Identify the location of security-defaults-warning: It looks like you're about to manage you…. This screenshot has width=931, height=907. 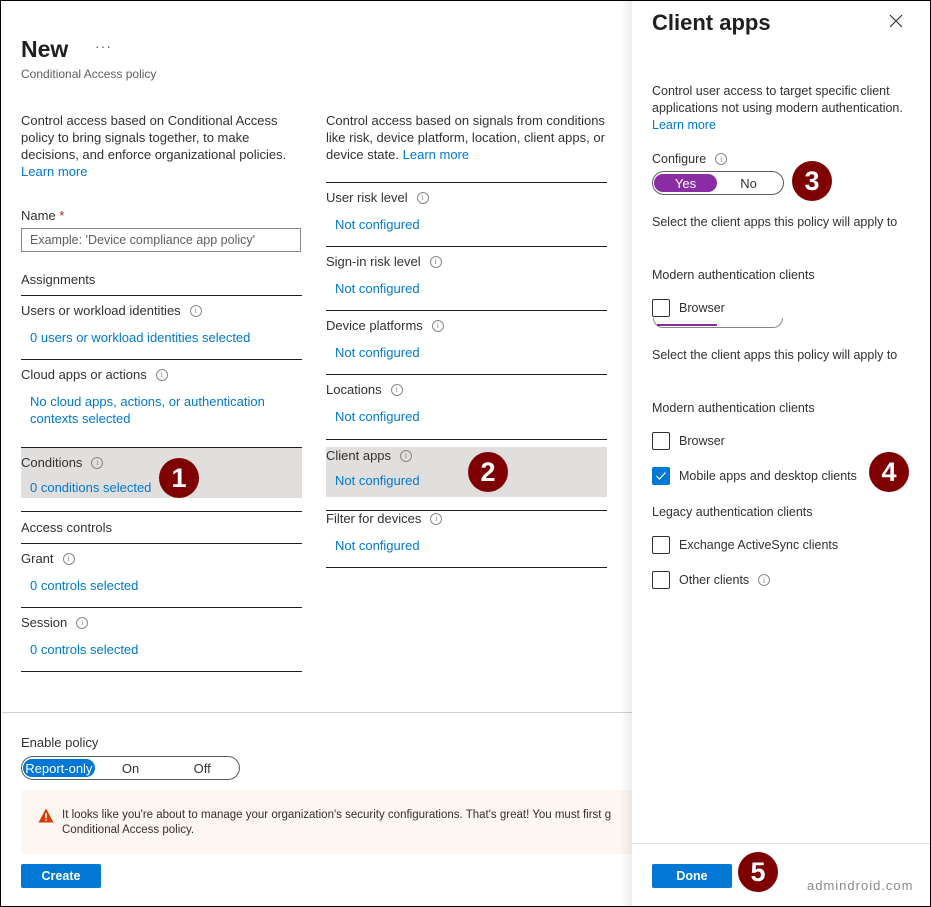
(327, 822).